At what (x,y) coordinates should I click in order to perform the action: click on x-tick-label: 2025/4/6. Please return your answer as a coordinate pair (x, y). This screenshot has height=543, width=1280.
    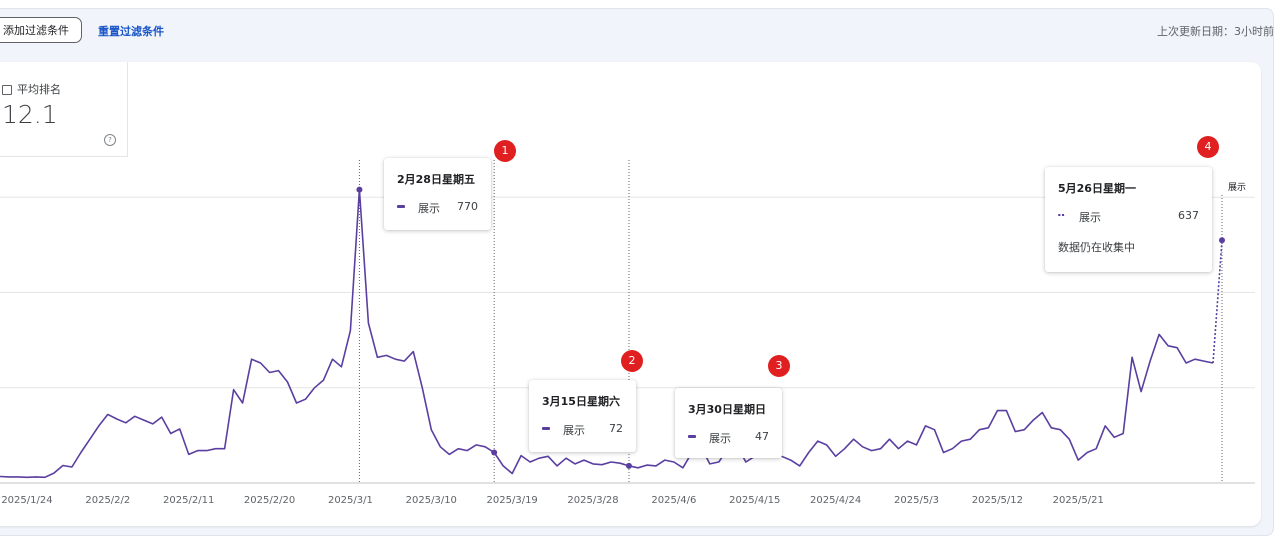
    Looking at the image, I should click on (673, 500).